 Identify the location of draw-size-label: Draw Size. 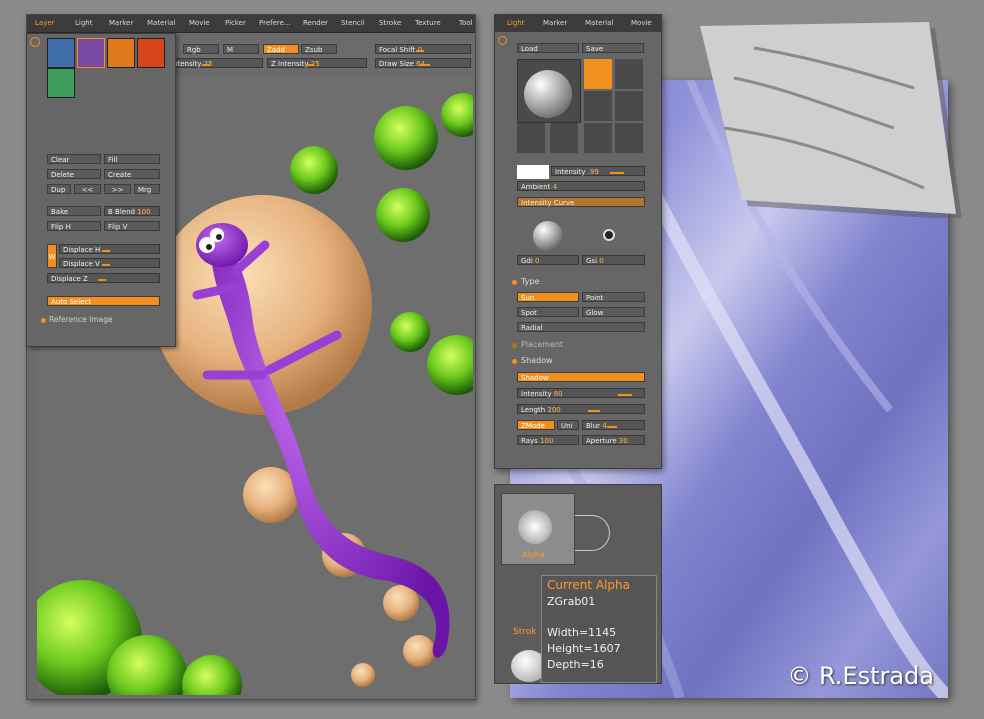
(396, 64).